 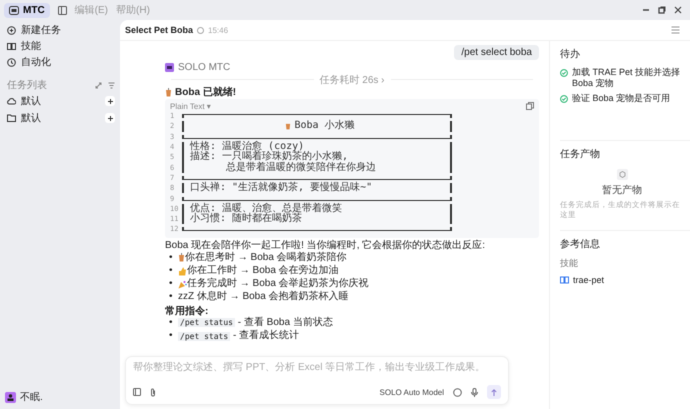 What do you see at coordinates (10, 397) in the screenshot?
I see `avatar-icon` at bounding box center [10, 397].